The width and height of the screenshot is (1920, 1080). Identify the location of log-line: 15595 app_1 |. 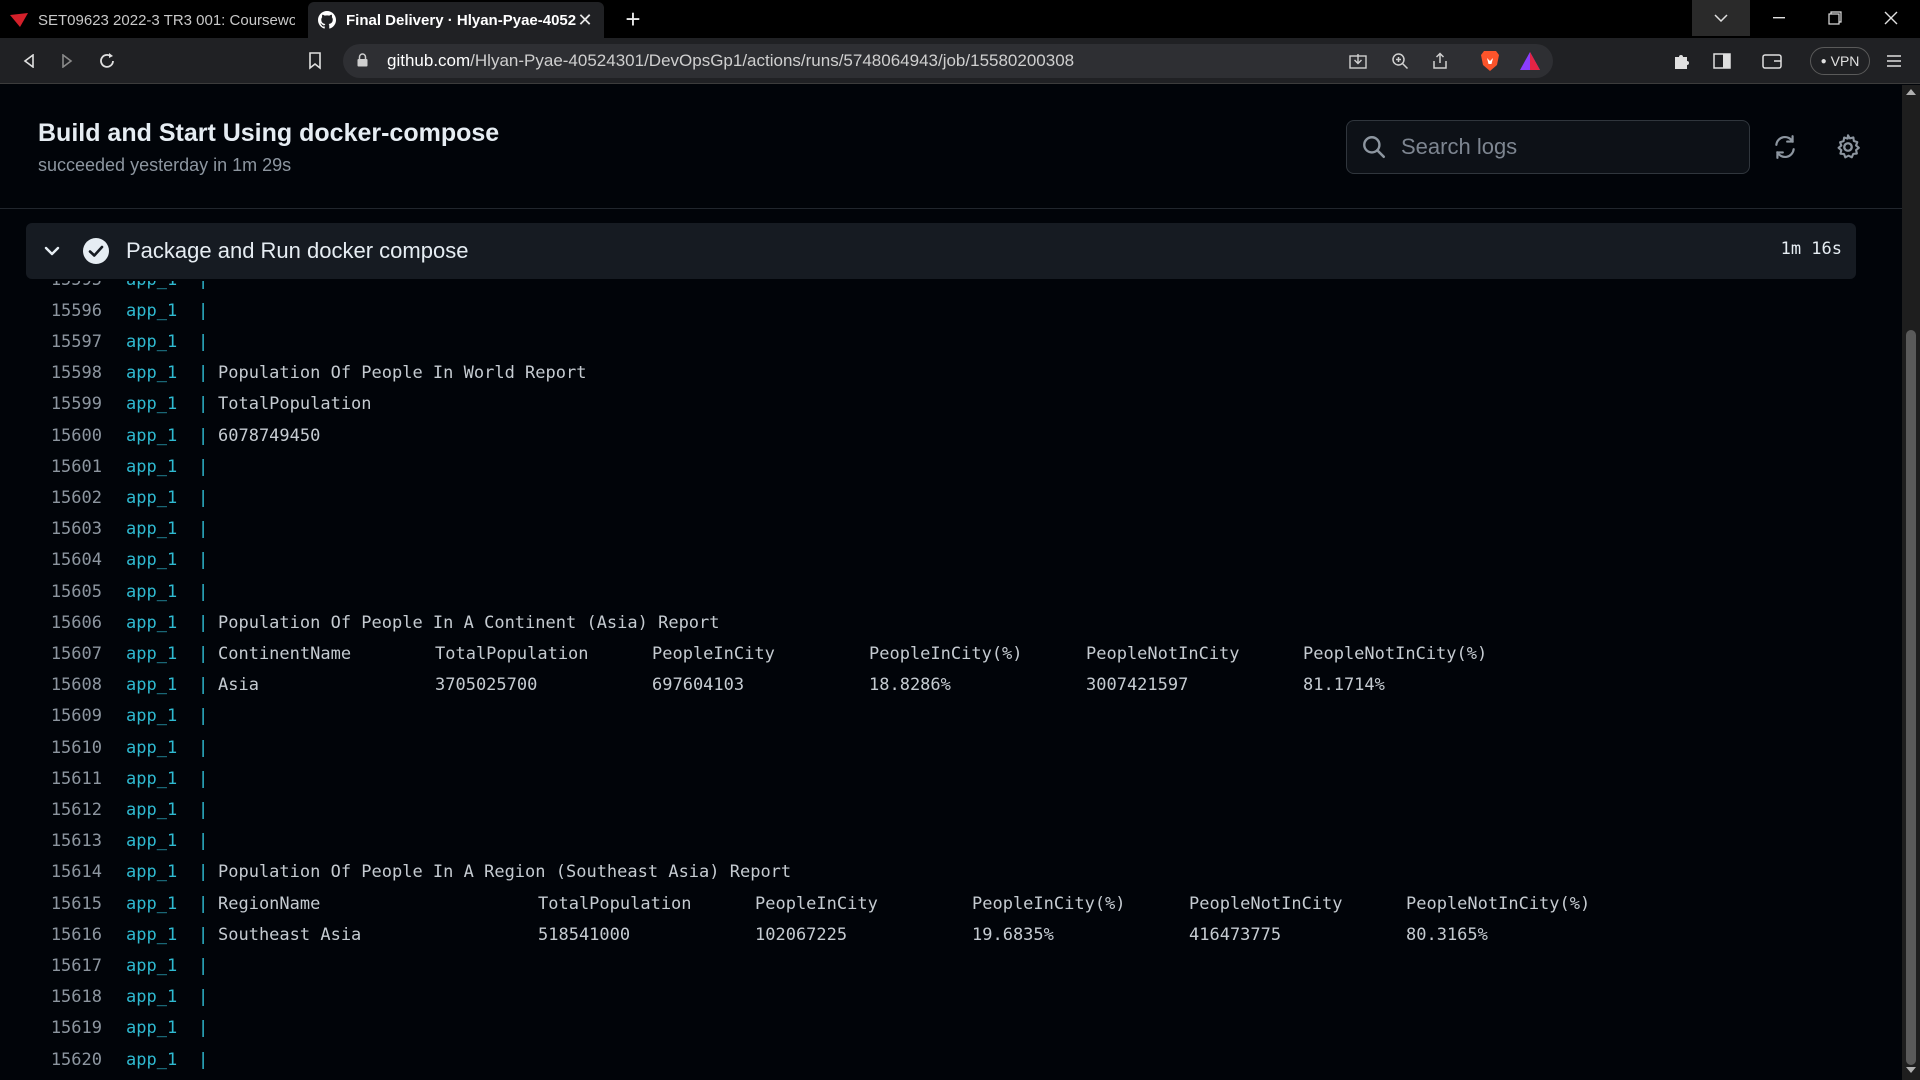
(941, 288).